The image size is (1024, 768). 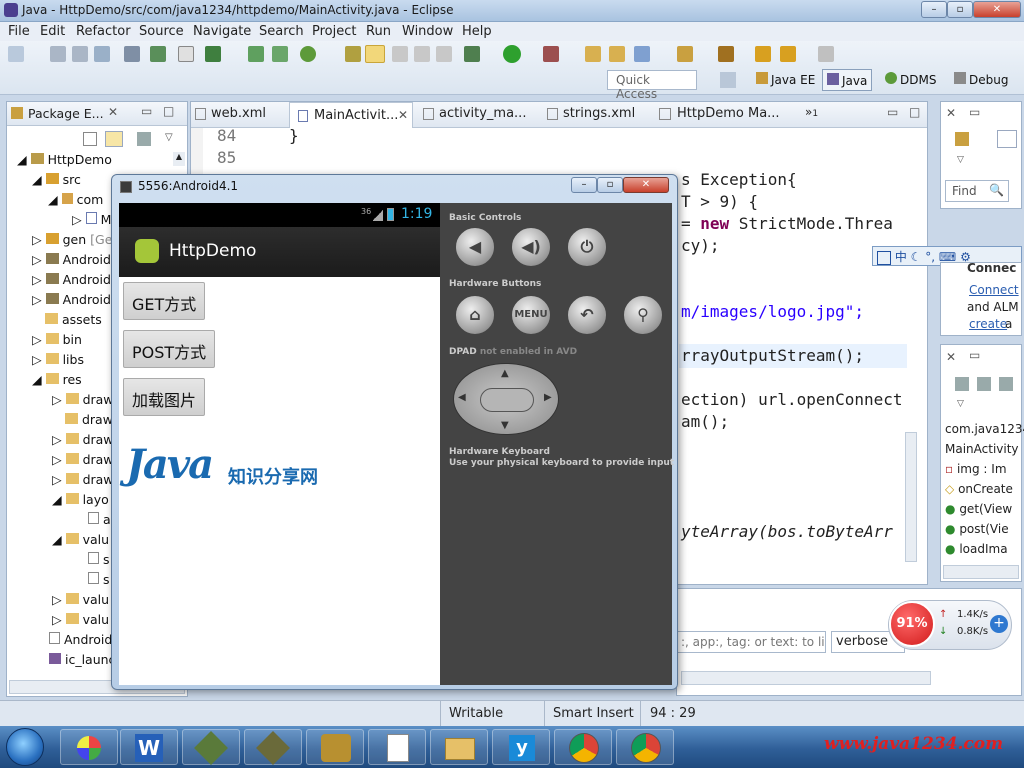 I want to click on sort-icon, so click(x=984, y=384).